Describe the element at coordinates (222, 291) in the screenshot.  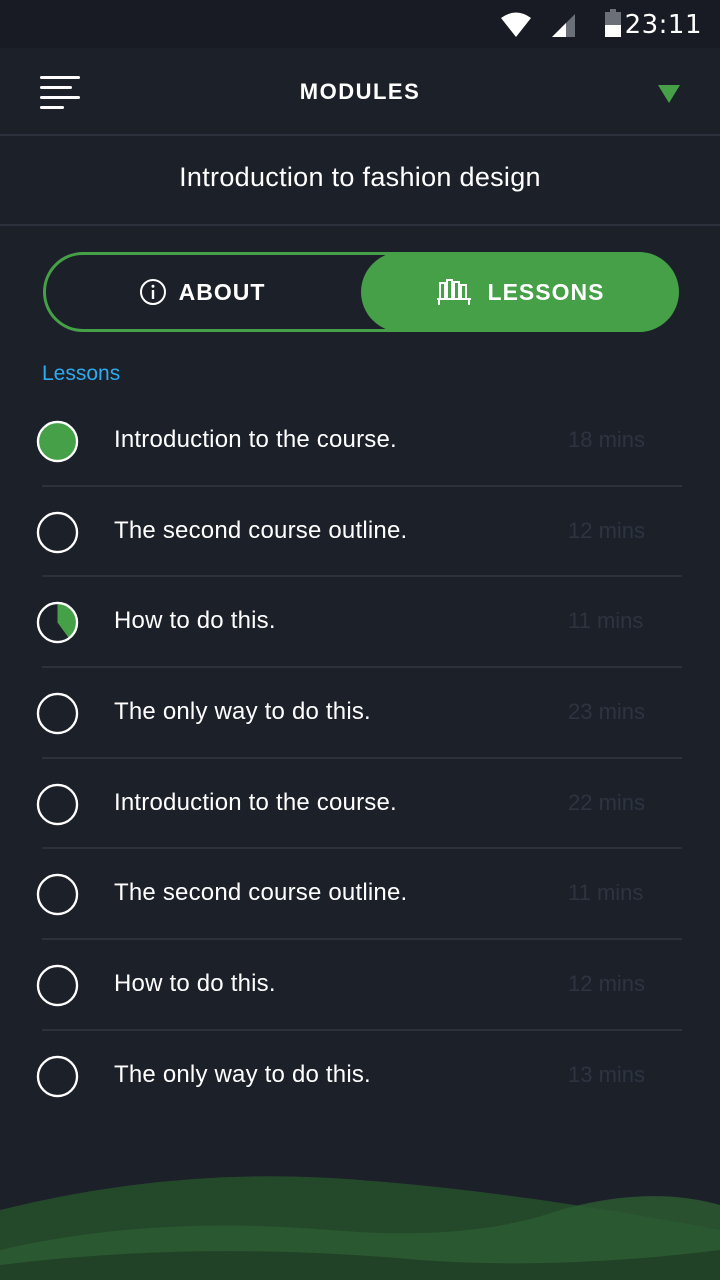
I see `tab-about-label: ABOUT` at that location.